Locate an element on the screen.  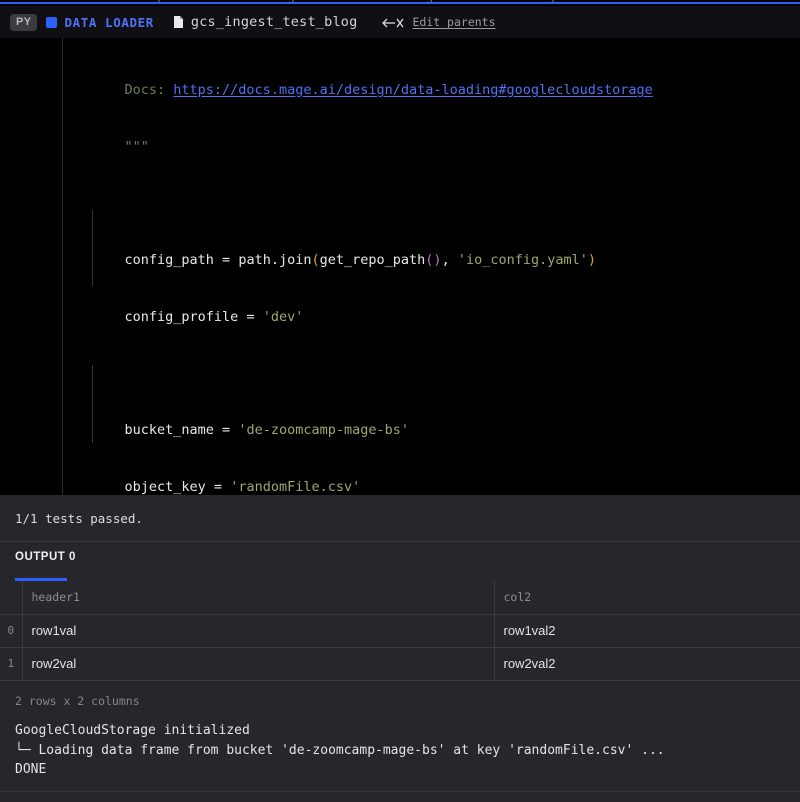
block-name-group: gcs_ingest_test_blog is located at coordinates (265, 22).